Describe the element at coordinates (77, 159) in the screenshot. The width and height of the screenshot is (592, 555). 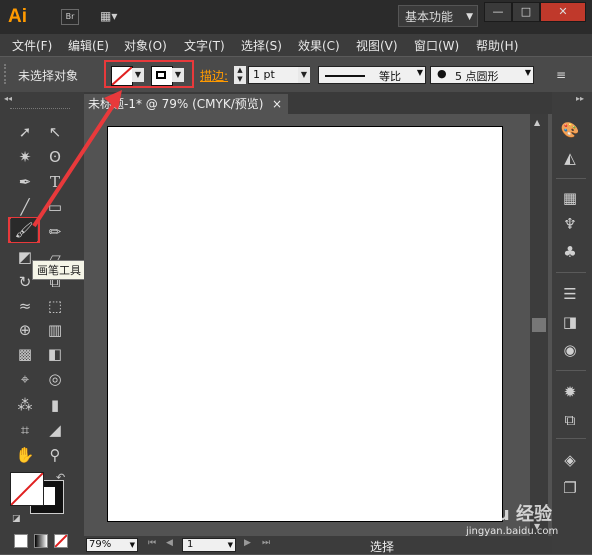
I see `annotation-arrow` at that location.